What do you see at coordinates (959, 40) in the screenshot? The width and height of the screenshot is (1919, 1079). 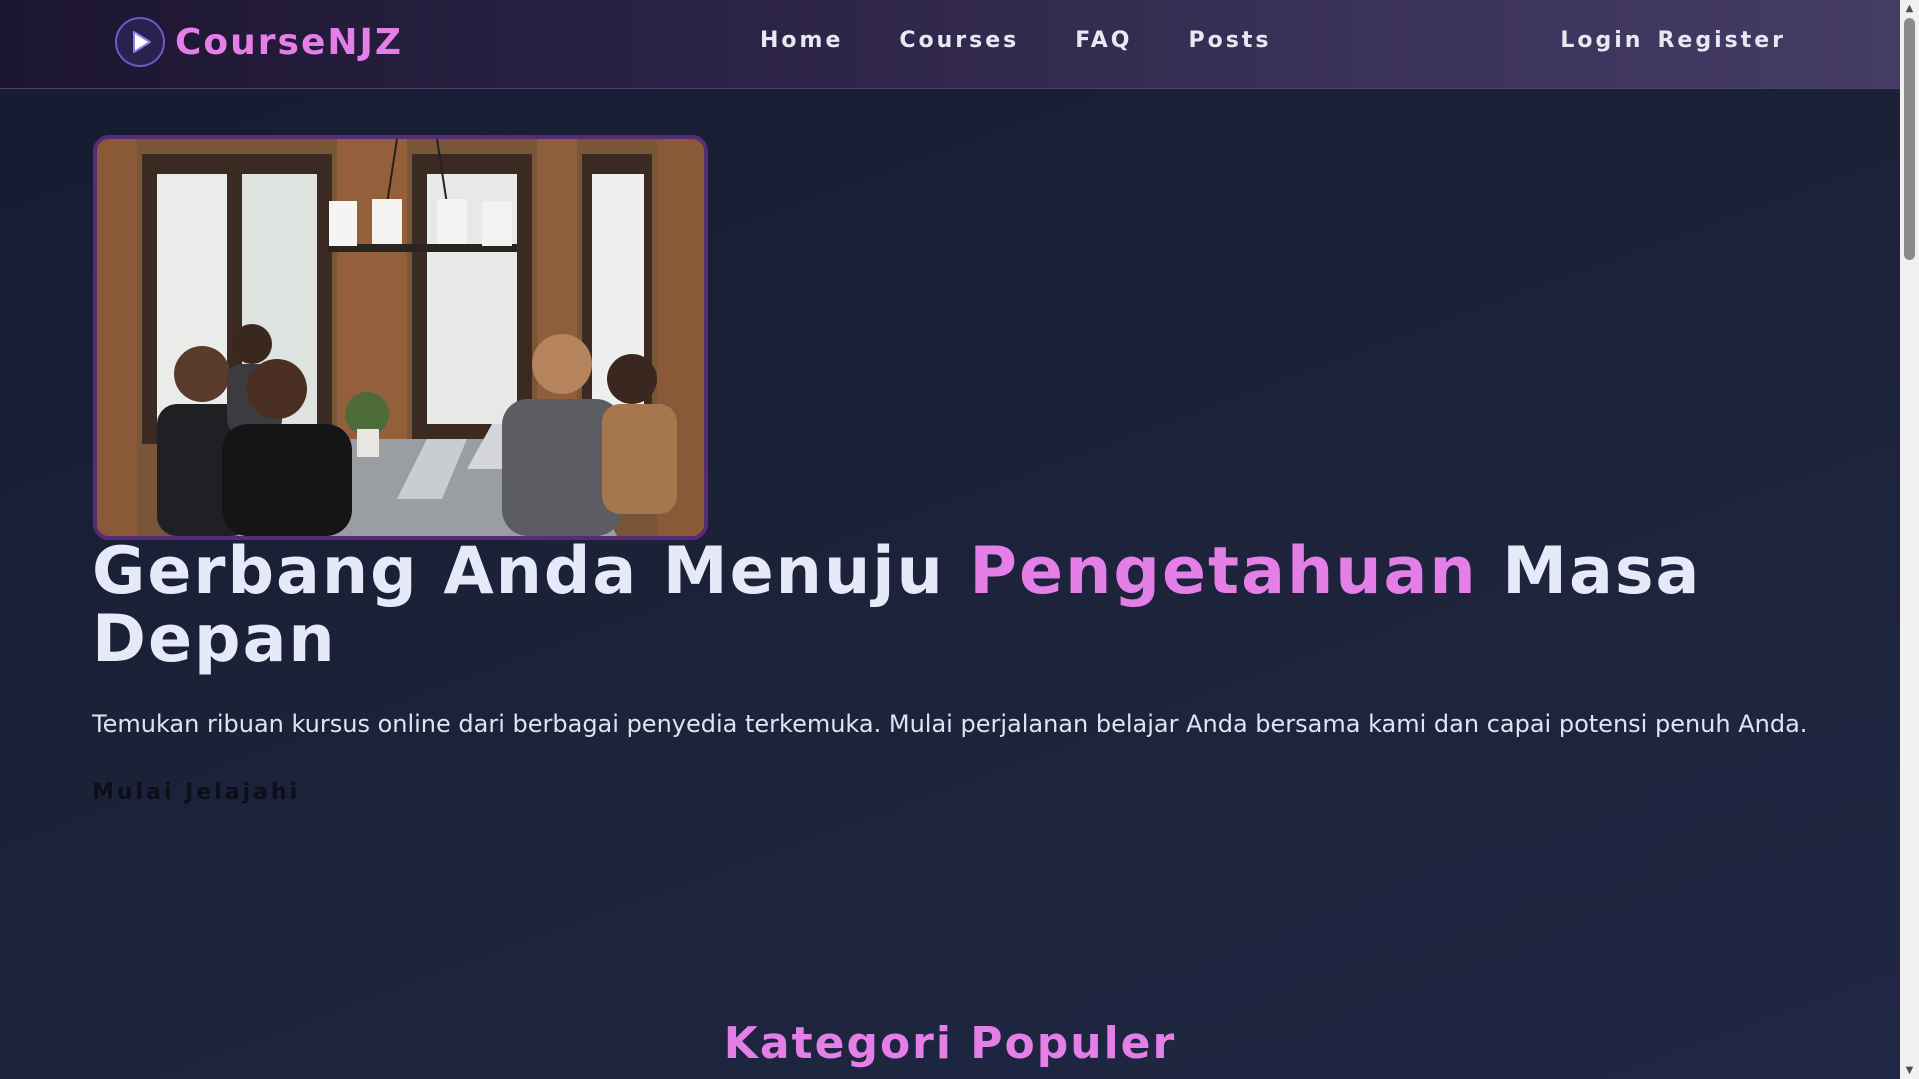 I see `nav-item-courses: Courses` at bounding box center [959, 40].